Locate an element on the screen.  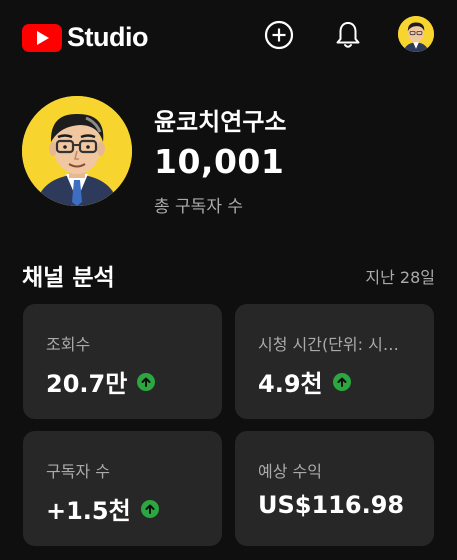
studio-logo: Studio is located at coordinates (85, 37).